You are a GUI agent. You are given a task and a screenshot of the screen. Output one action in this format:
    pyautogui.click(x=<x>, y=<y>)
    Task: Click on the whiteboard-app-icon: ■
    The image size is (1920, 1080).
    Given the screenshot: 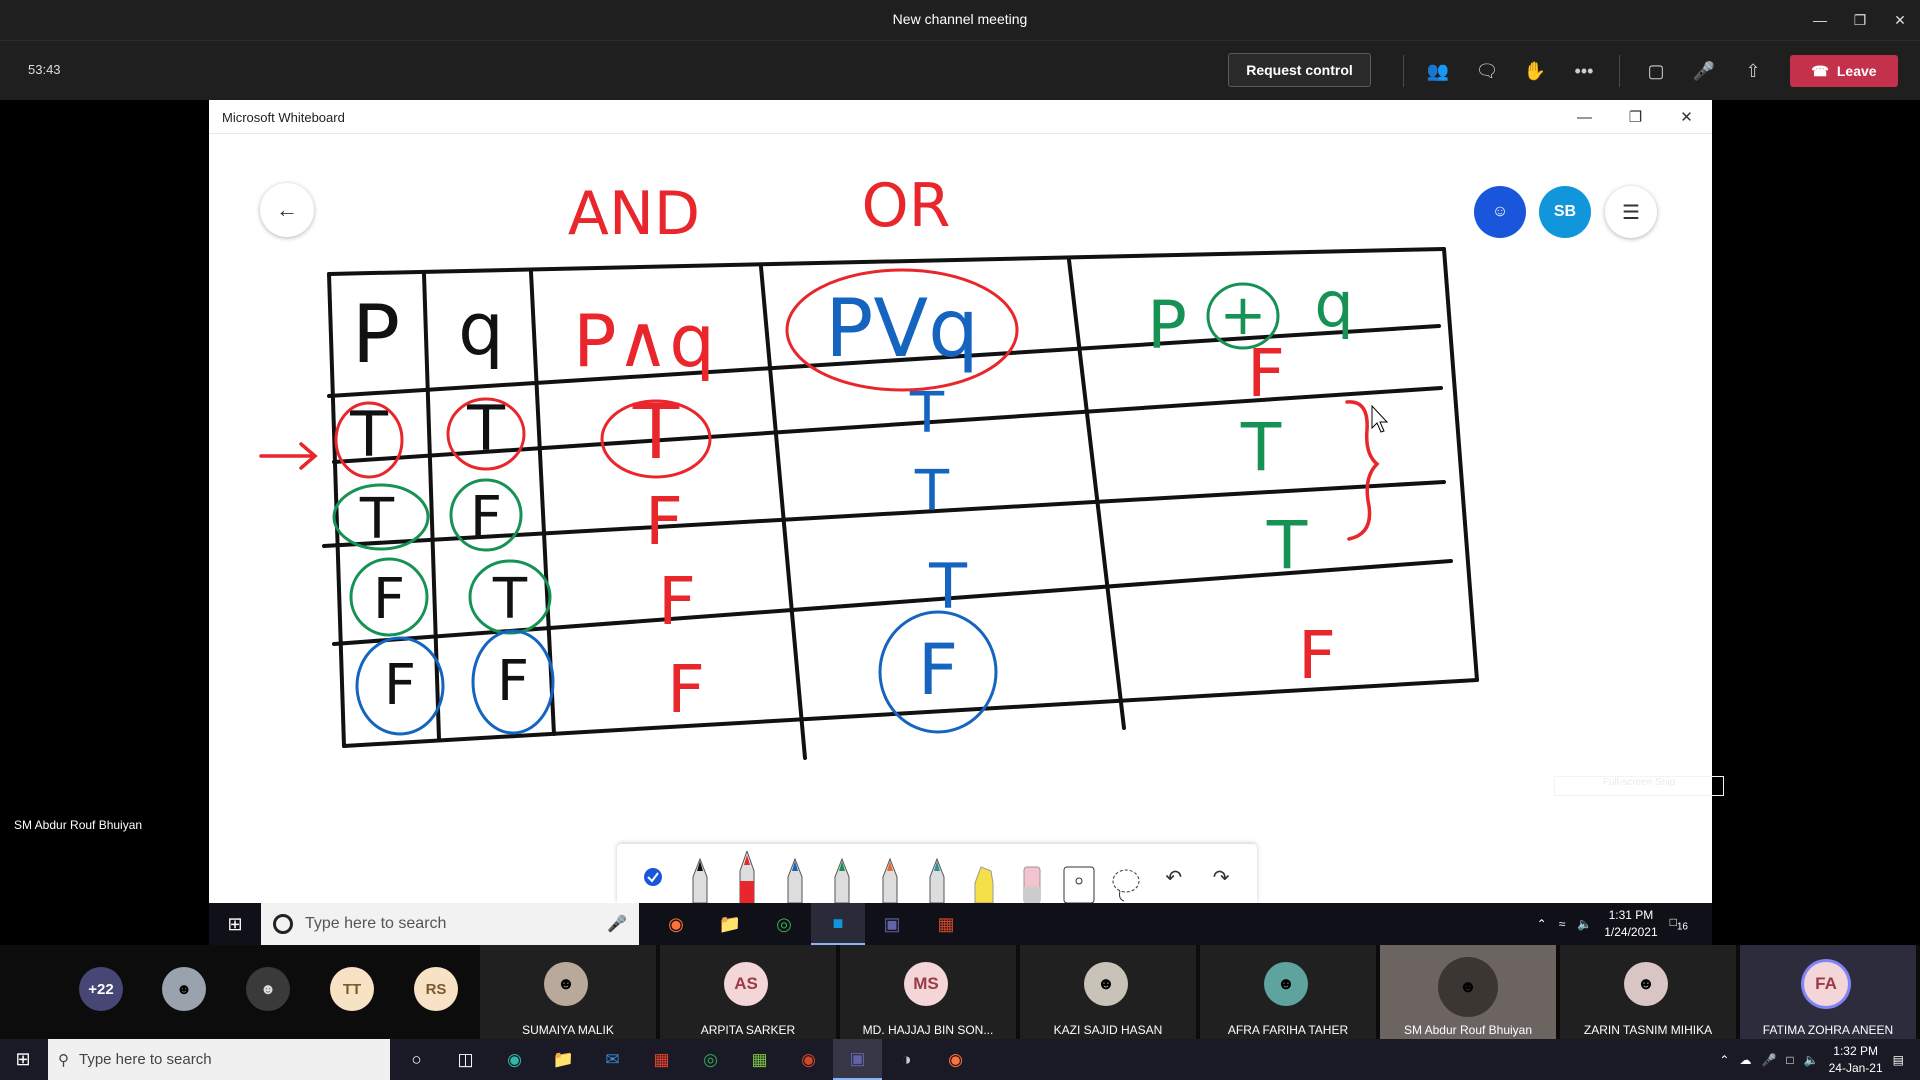 What is the action you would take?
    pyautogui.click(x=838, y=924)
    